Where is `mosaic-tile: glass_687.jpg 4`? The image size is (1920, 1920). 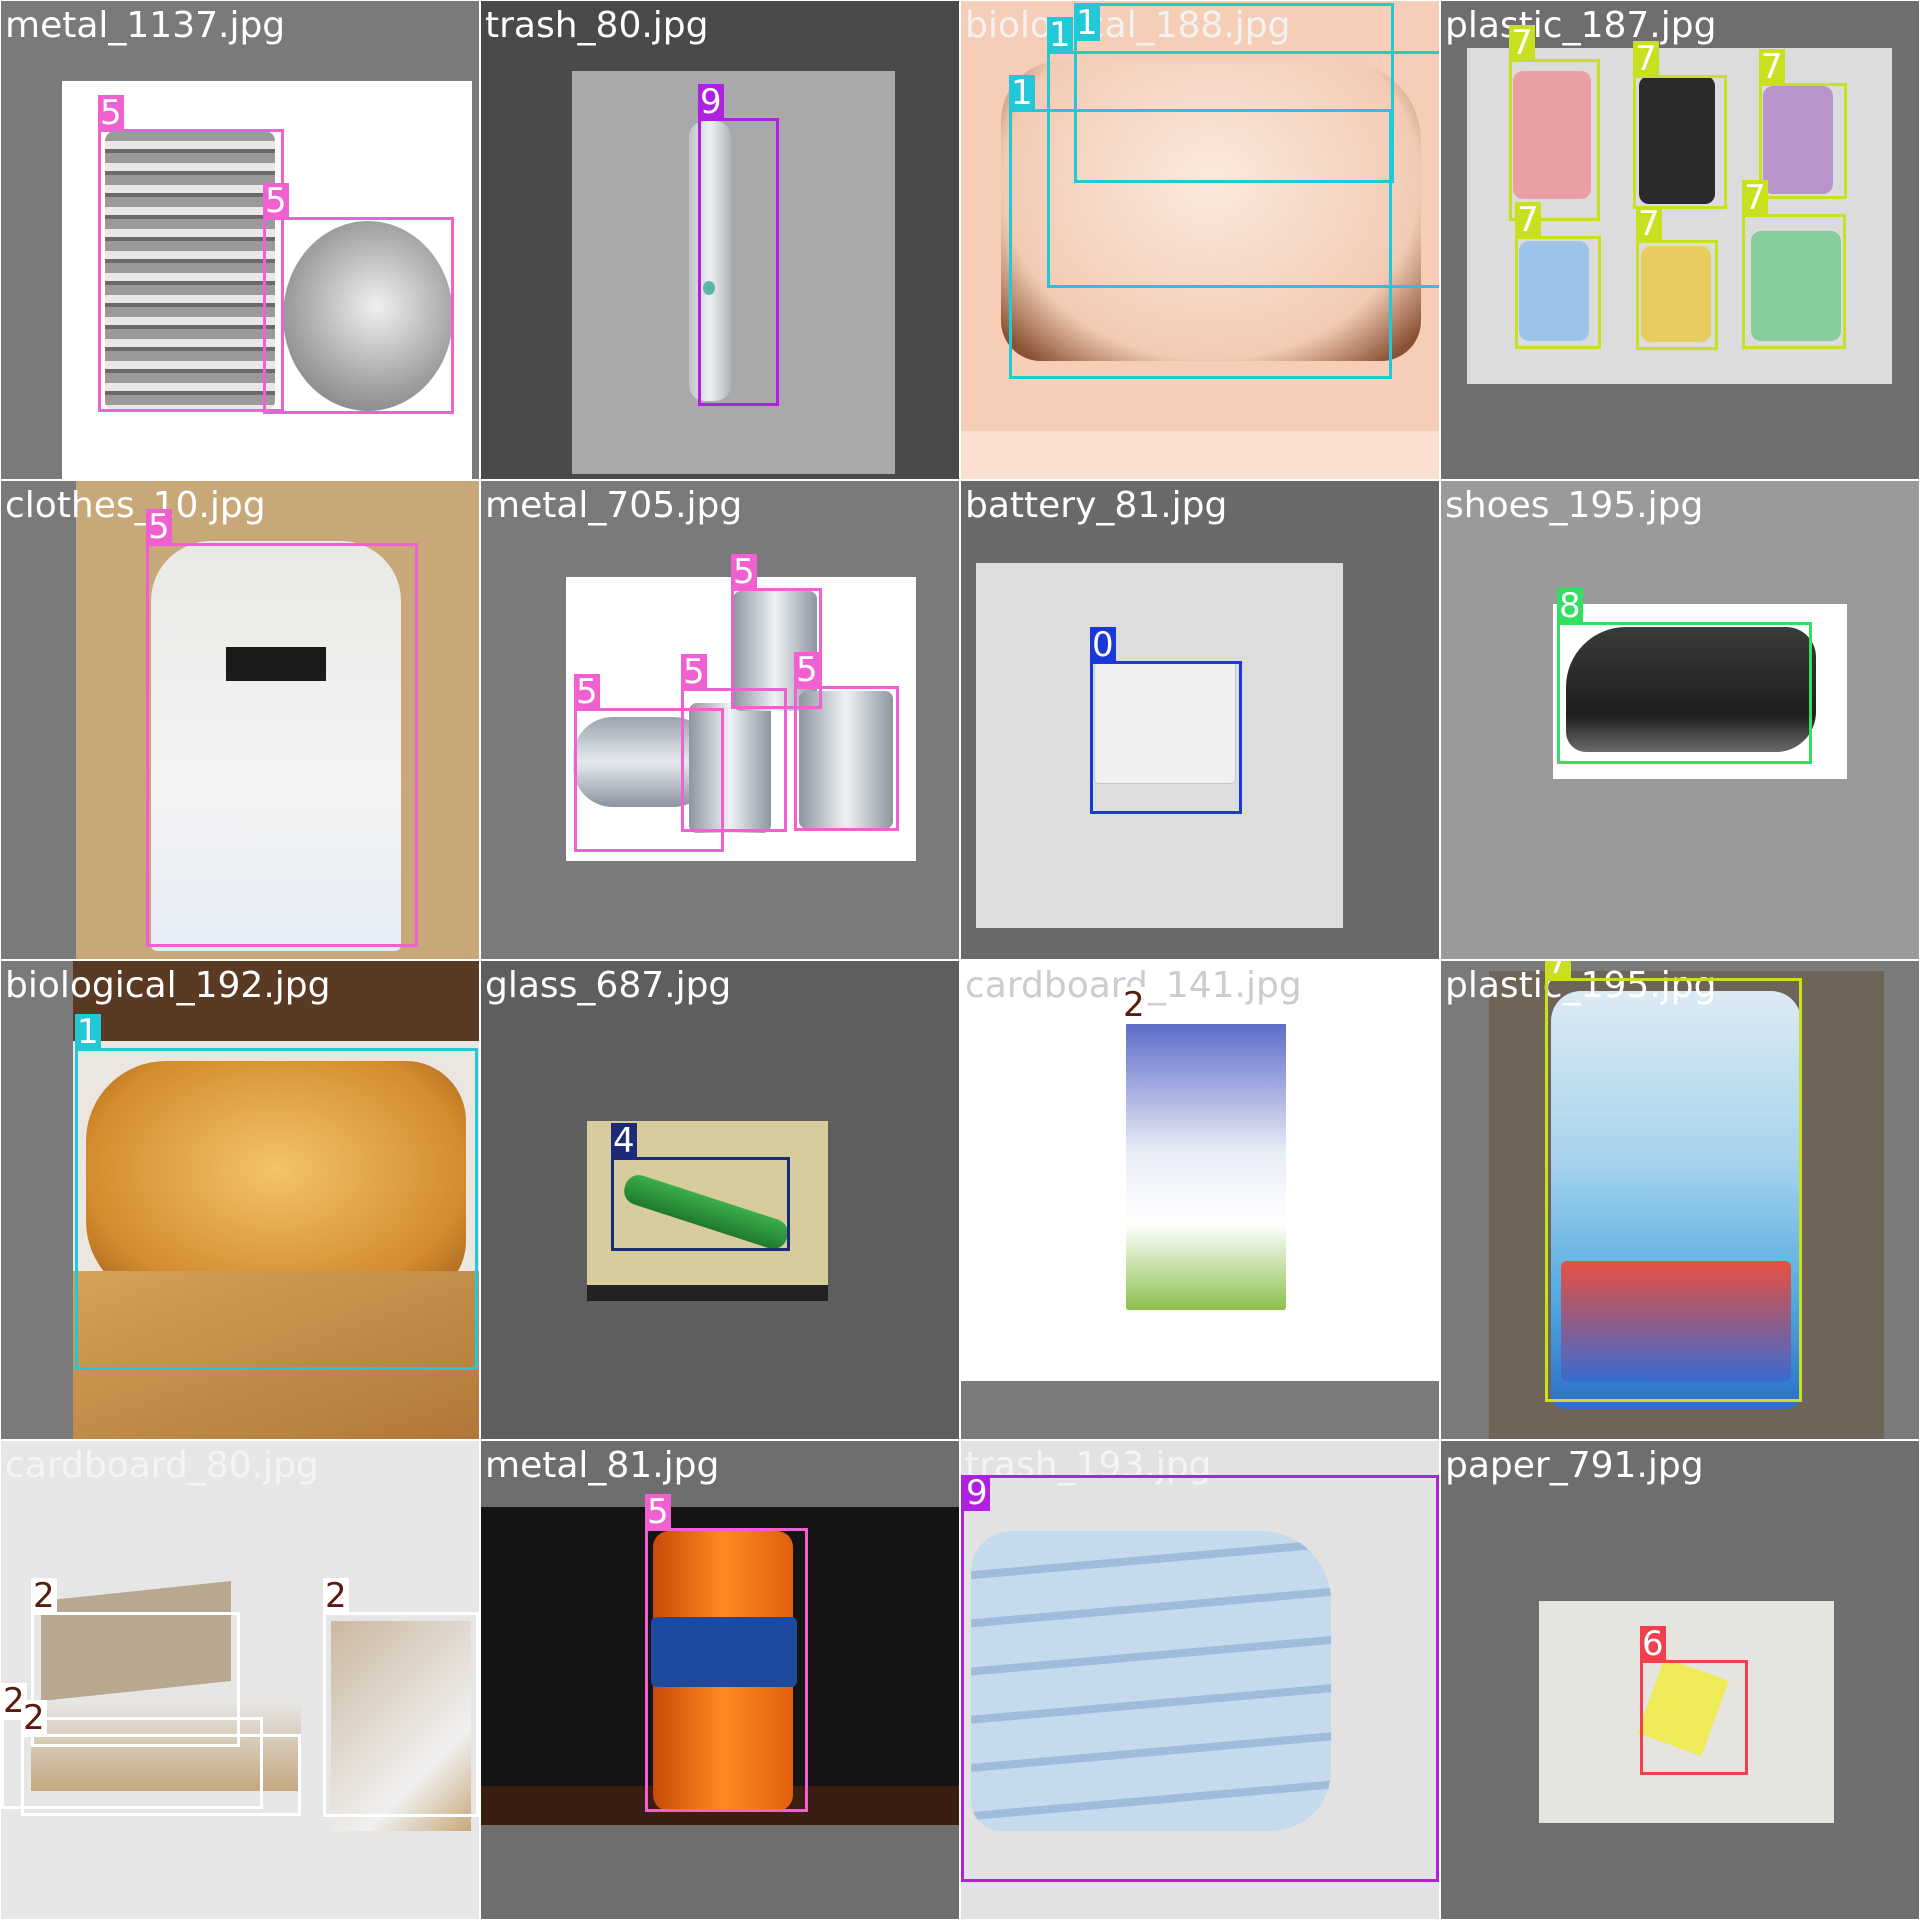 mosaic-tile: glass_687.jpg 4 is located at coordinates (720, 1200).